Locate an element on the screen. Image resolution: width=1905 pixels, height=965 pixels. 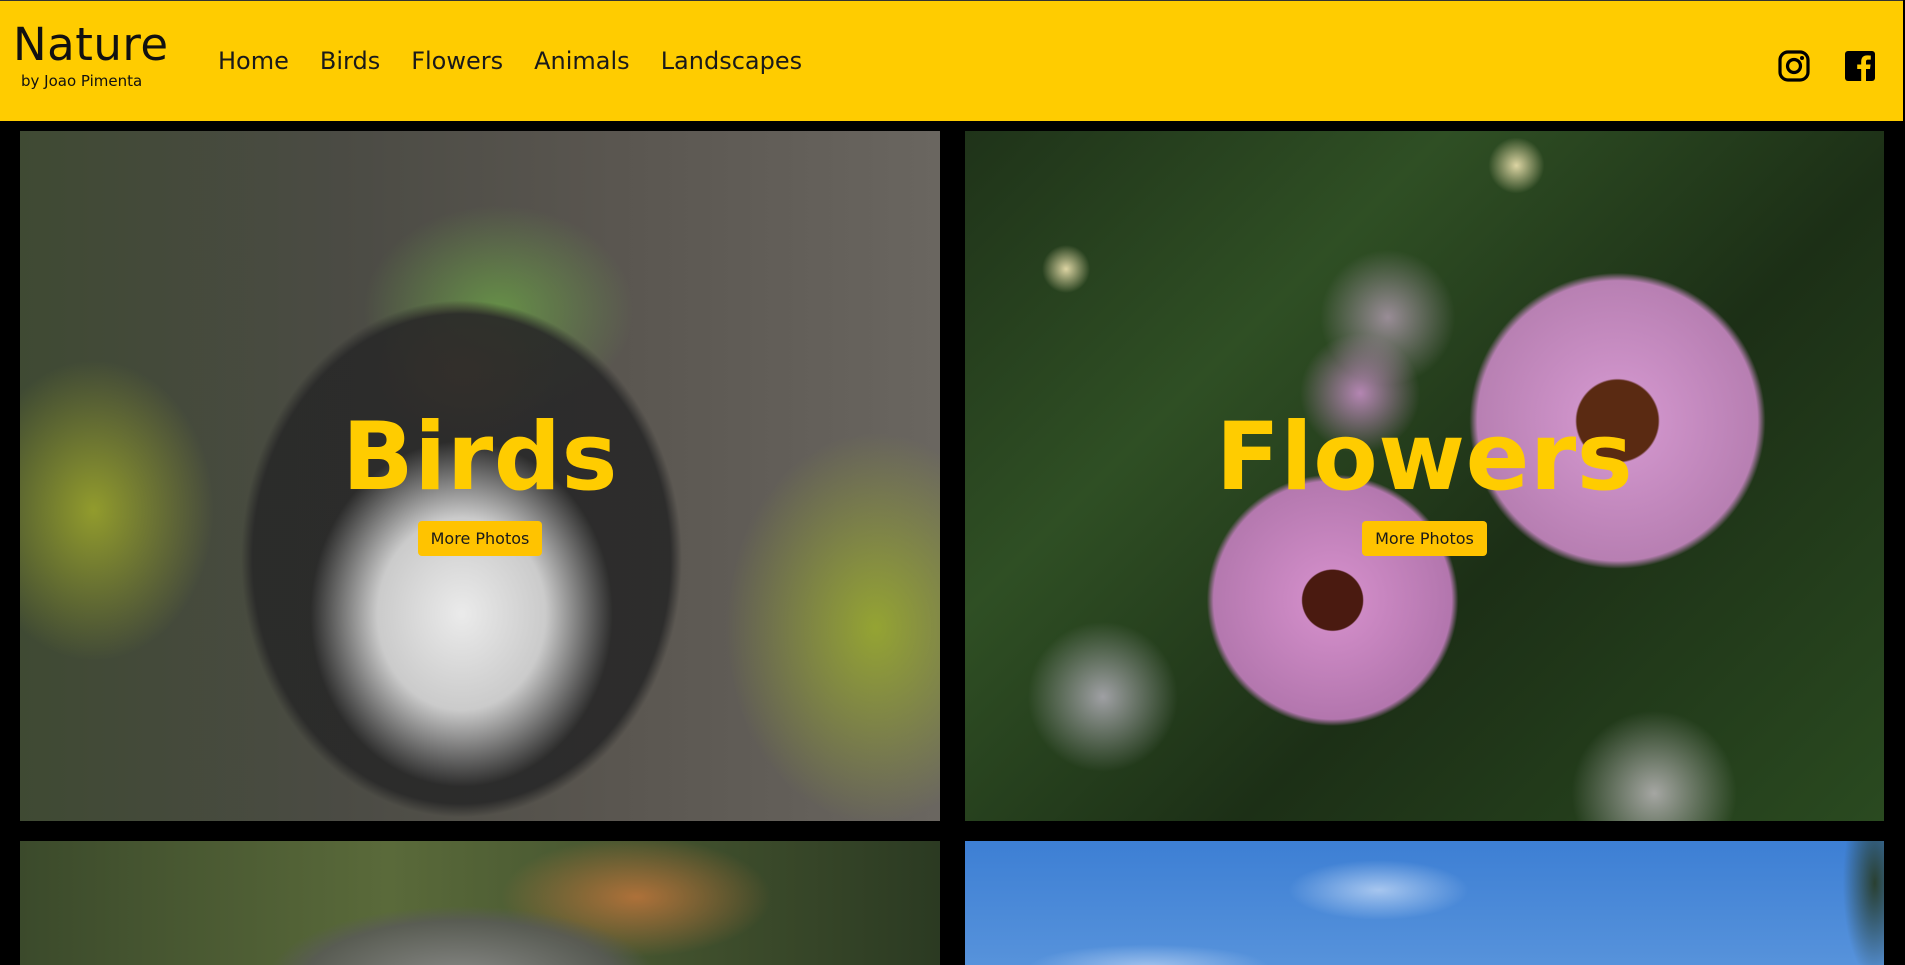
gallery-card-animals is located at coordinates (480, 903).